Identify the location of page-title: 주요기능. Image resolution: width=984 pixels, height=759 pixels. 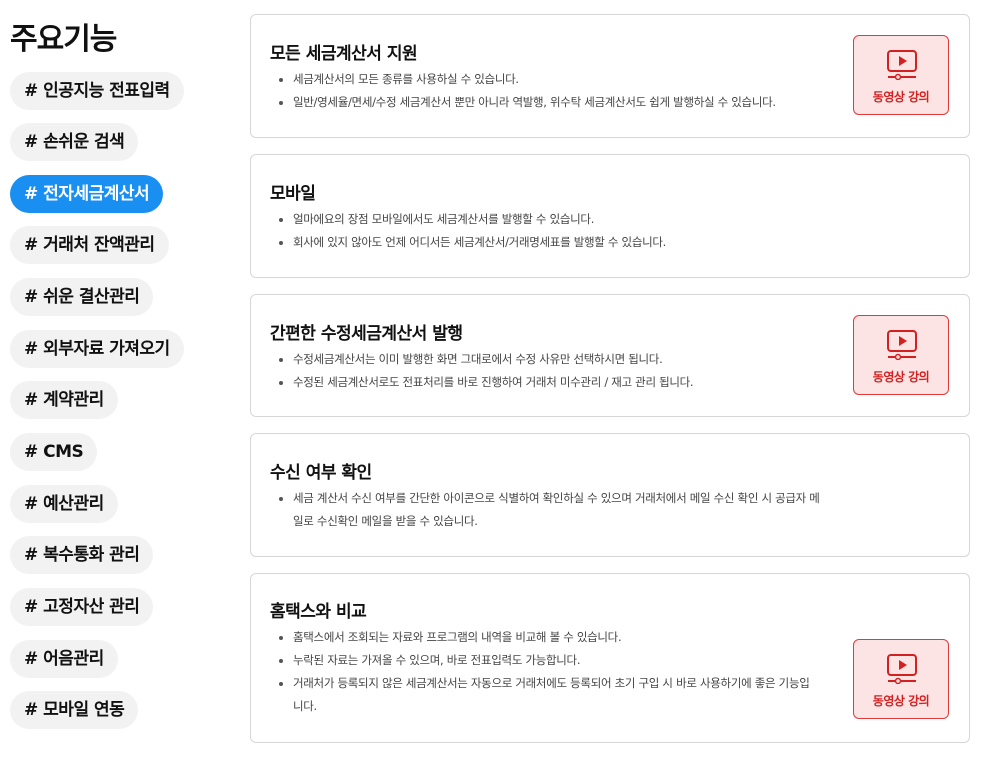
(63, 39).